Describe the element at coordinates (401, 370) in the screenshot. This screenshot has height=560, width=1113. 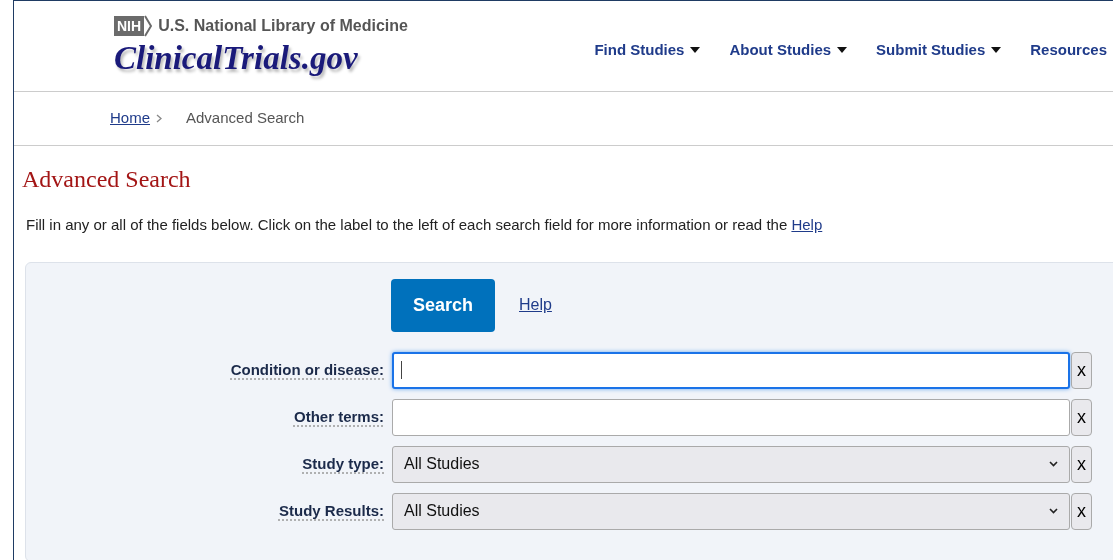
I see `text-cursor` at that location.